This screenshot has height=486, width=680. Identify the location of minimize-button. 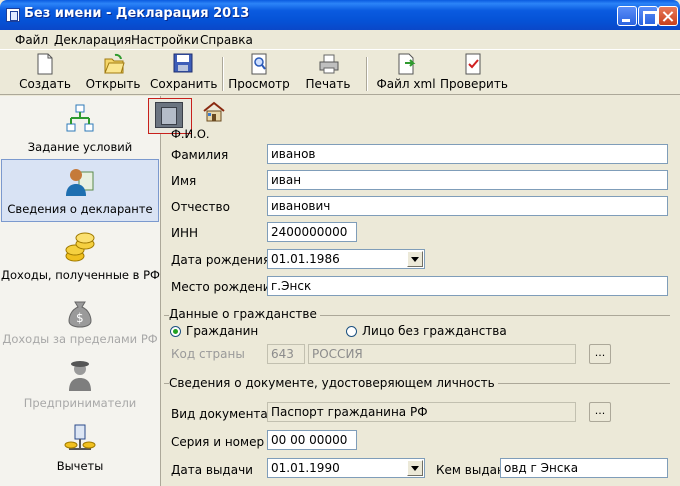
(627, 16).